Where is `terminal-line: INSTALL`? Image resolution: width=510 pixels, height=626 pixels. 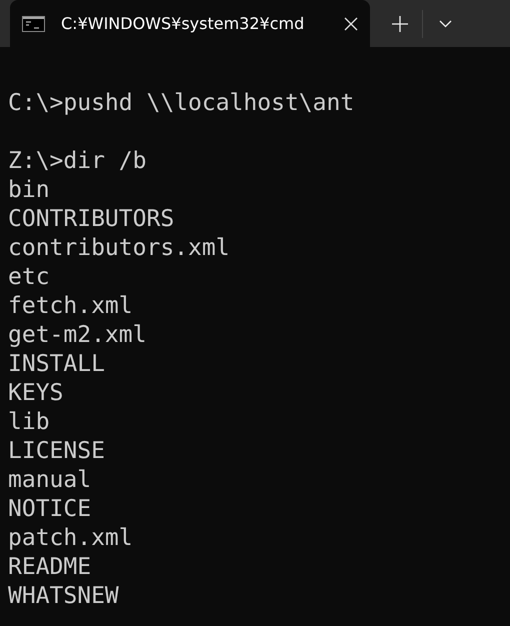 terminal-line: INSTALL is located at coordinates (56, 364).